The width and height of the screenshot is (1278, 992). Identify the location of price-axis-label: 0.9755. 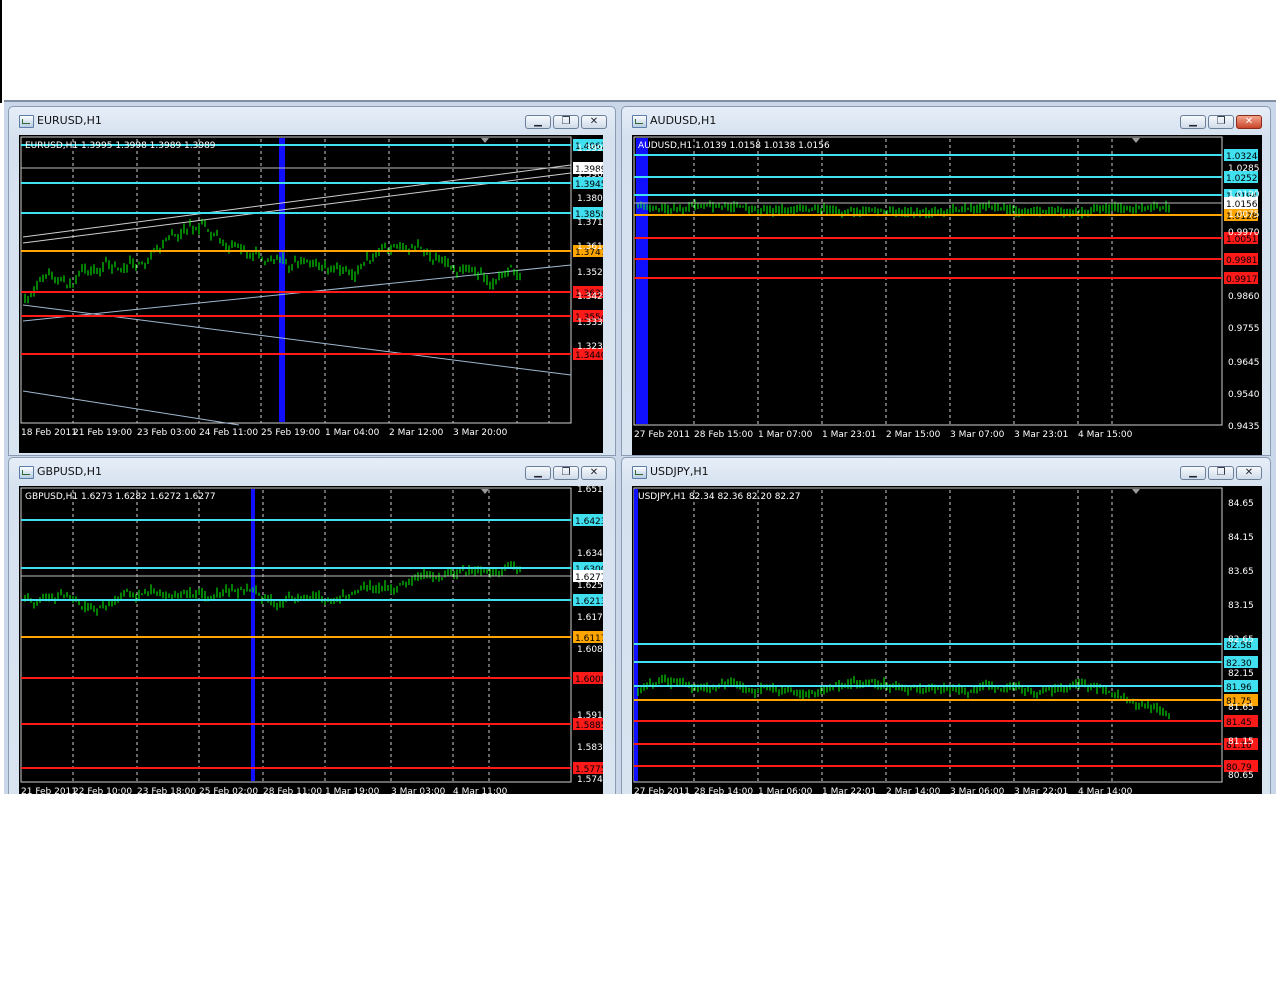
(1244, 329).